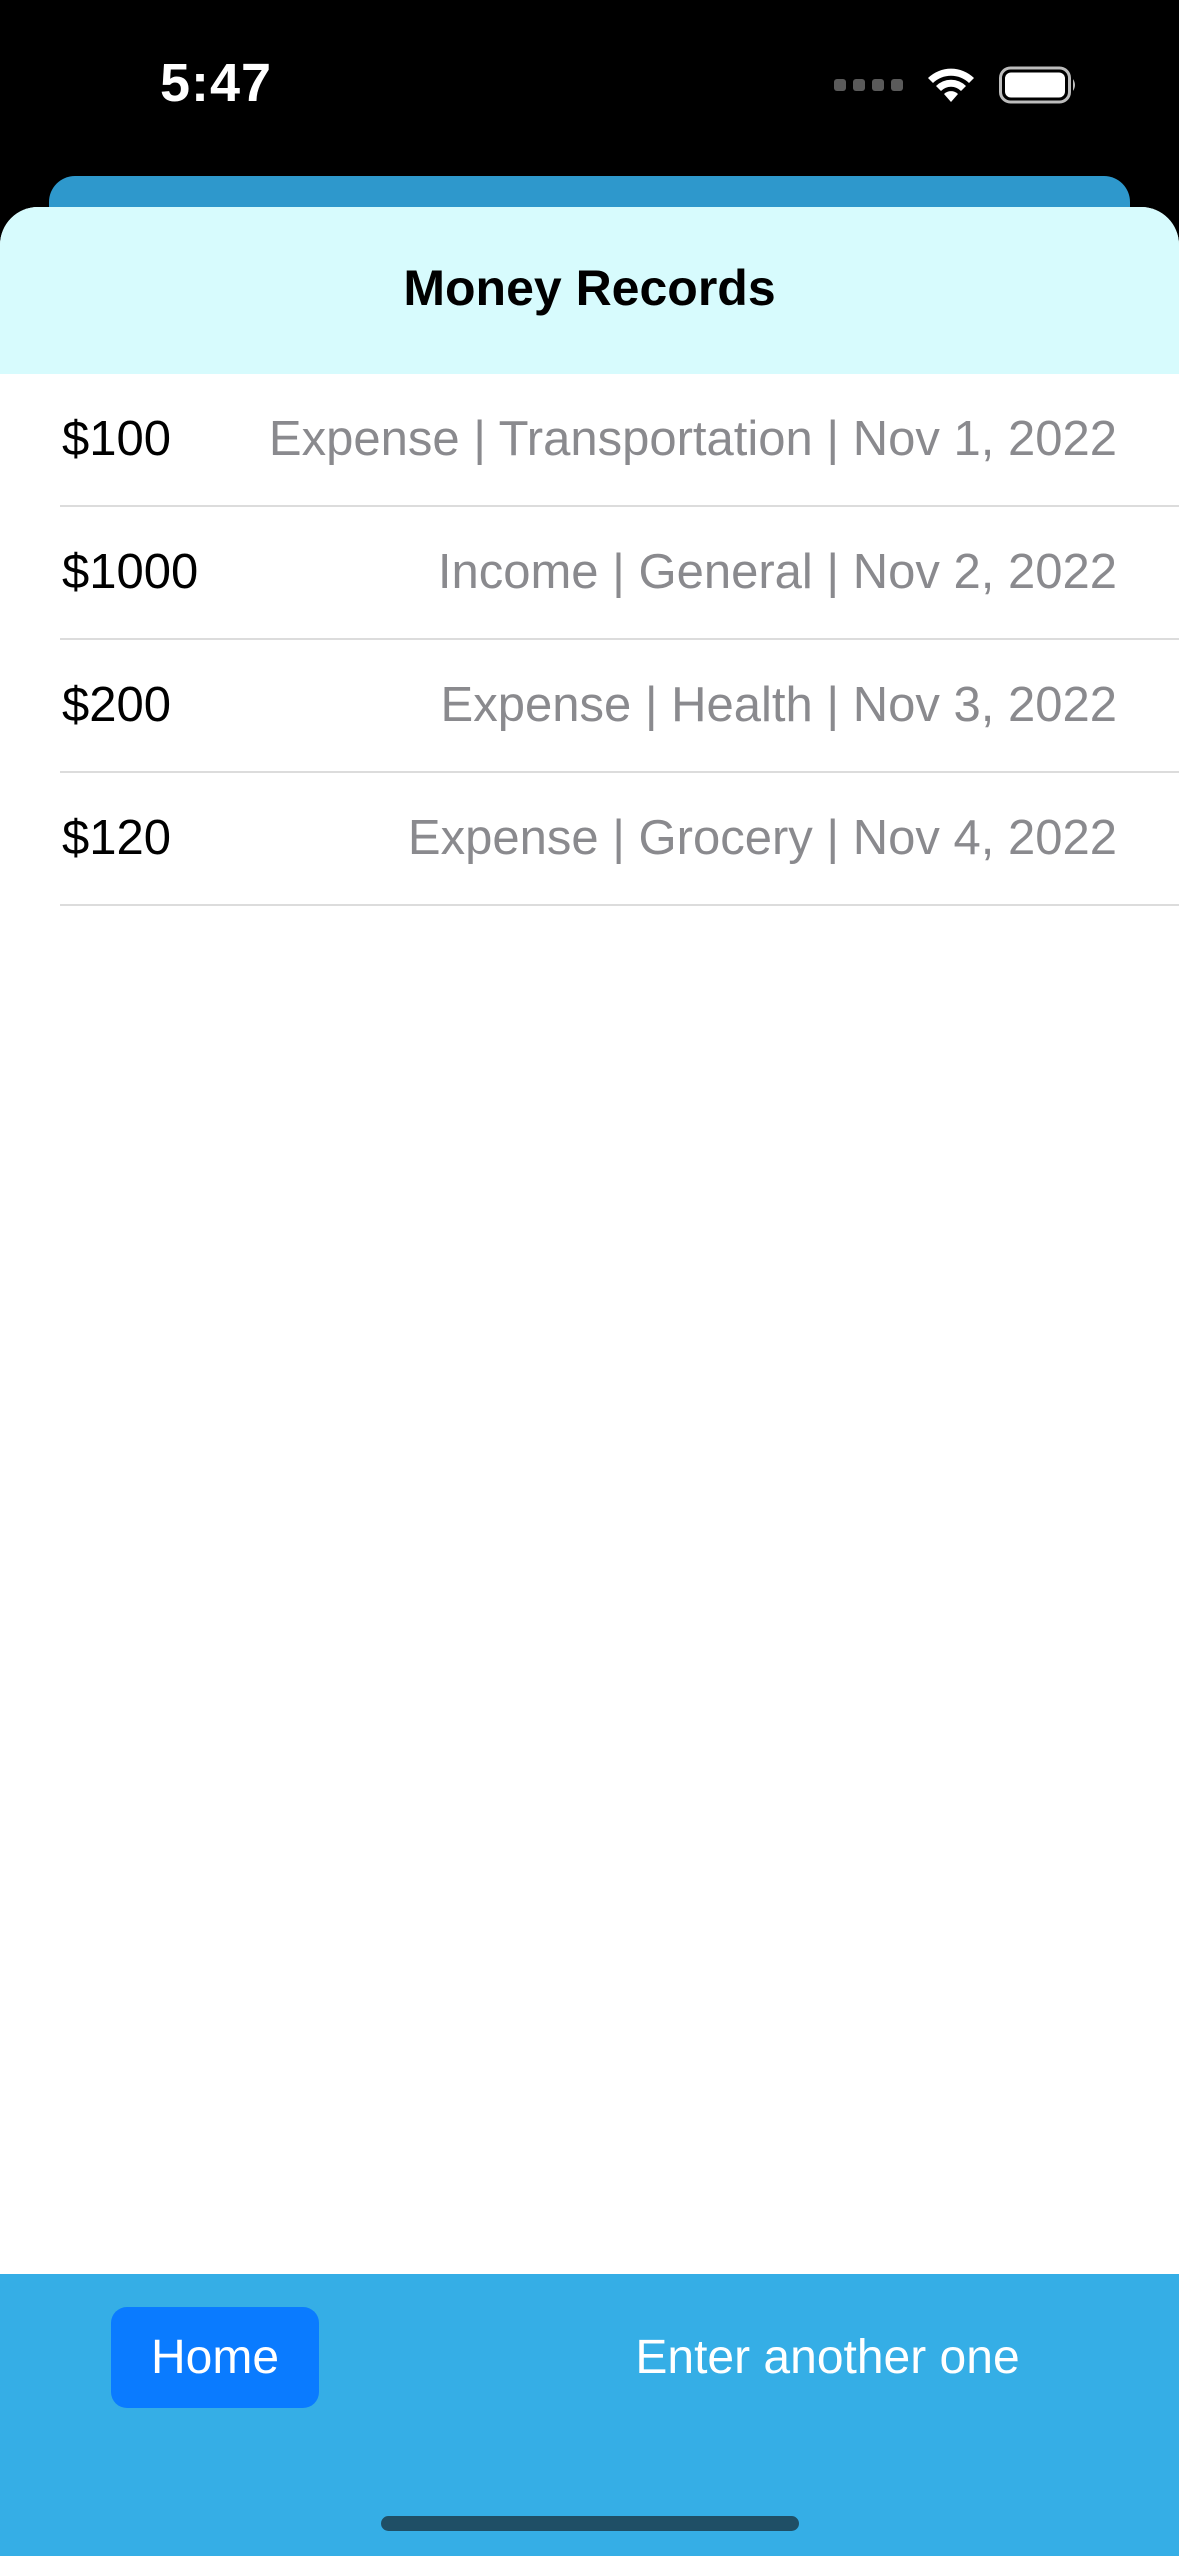  What do you see at coordinates (1037, 85) in the screenshot?
I see `battery-icon` at bounding box center [1037, 85].